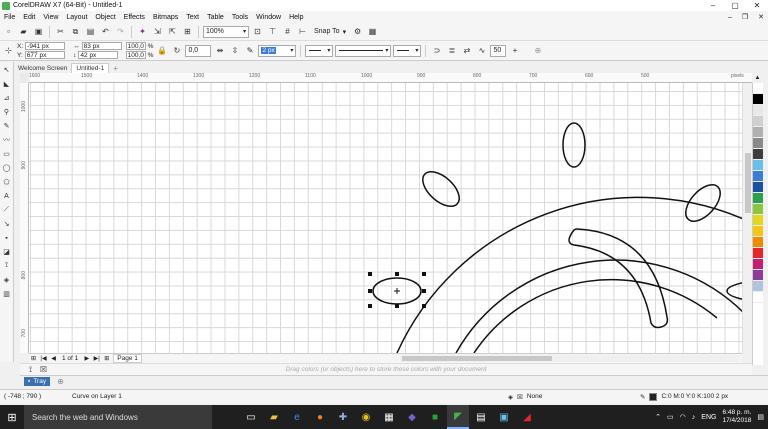 The width and height of the screenshot is (768, 429). What do you see at coordinates (187, 31) in the screenshot?
I see `publish-pdf-icon: ⊞` at bounding box center [187, 31].